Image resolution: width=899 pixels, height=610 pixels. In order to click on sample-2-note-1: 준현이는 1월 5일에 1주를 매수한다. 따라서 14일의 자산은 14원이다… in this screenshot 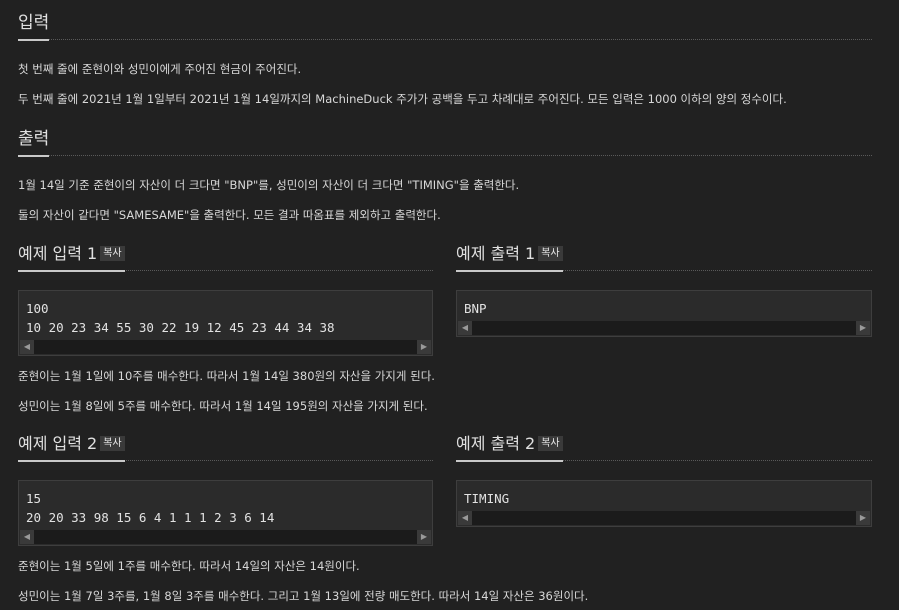, I will do `click(189, 566)`.